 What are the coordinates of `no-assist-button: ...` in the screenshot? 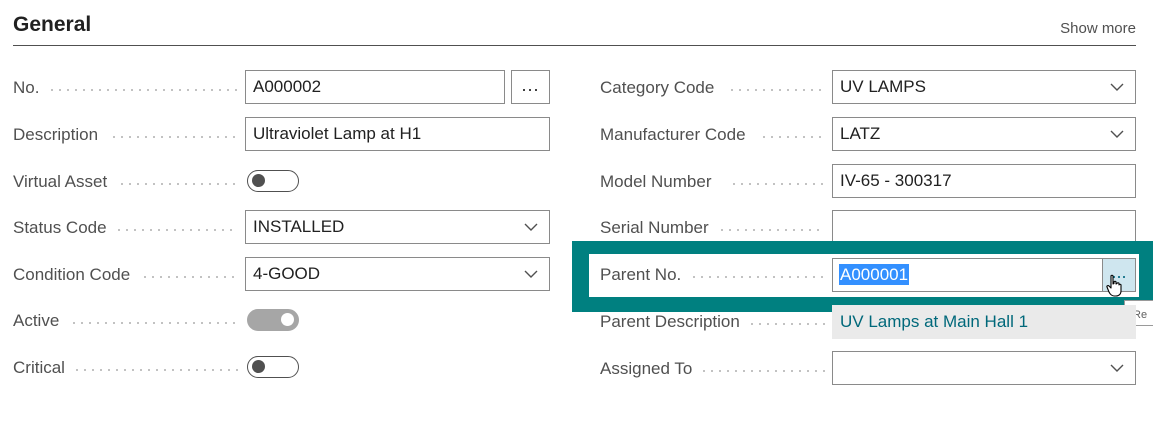 It's located at (530, 87).